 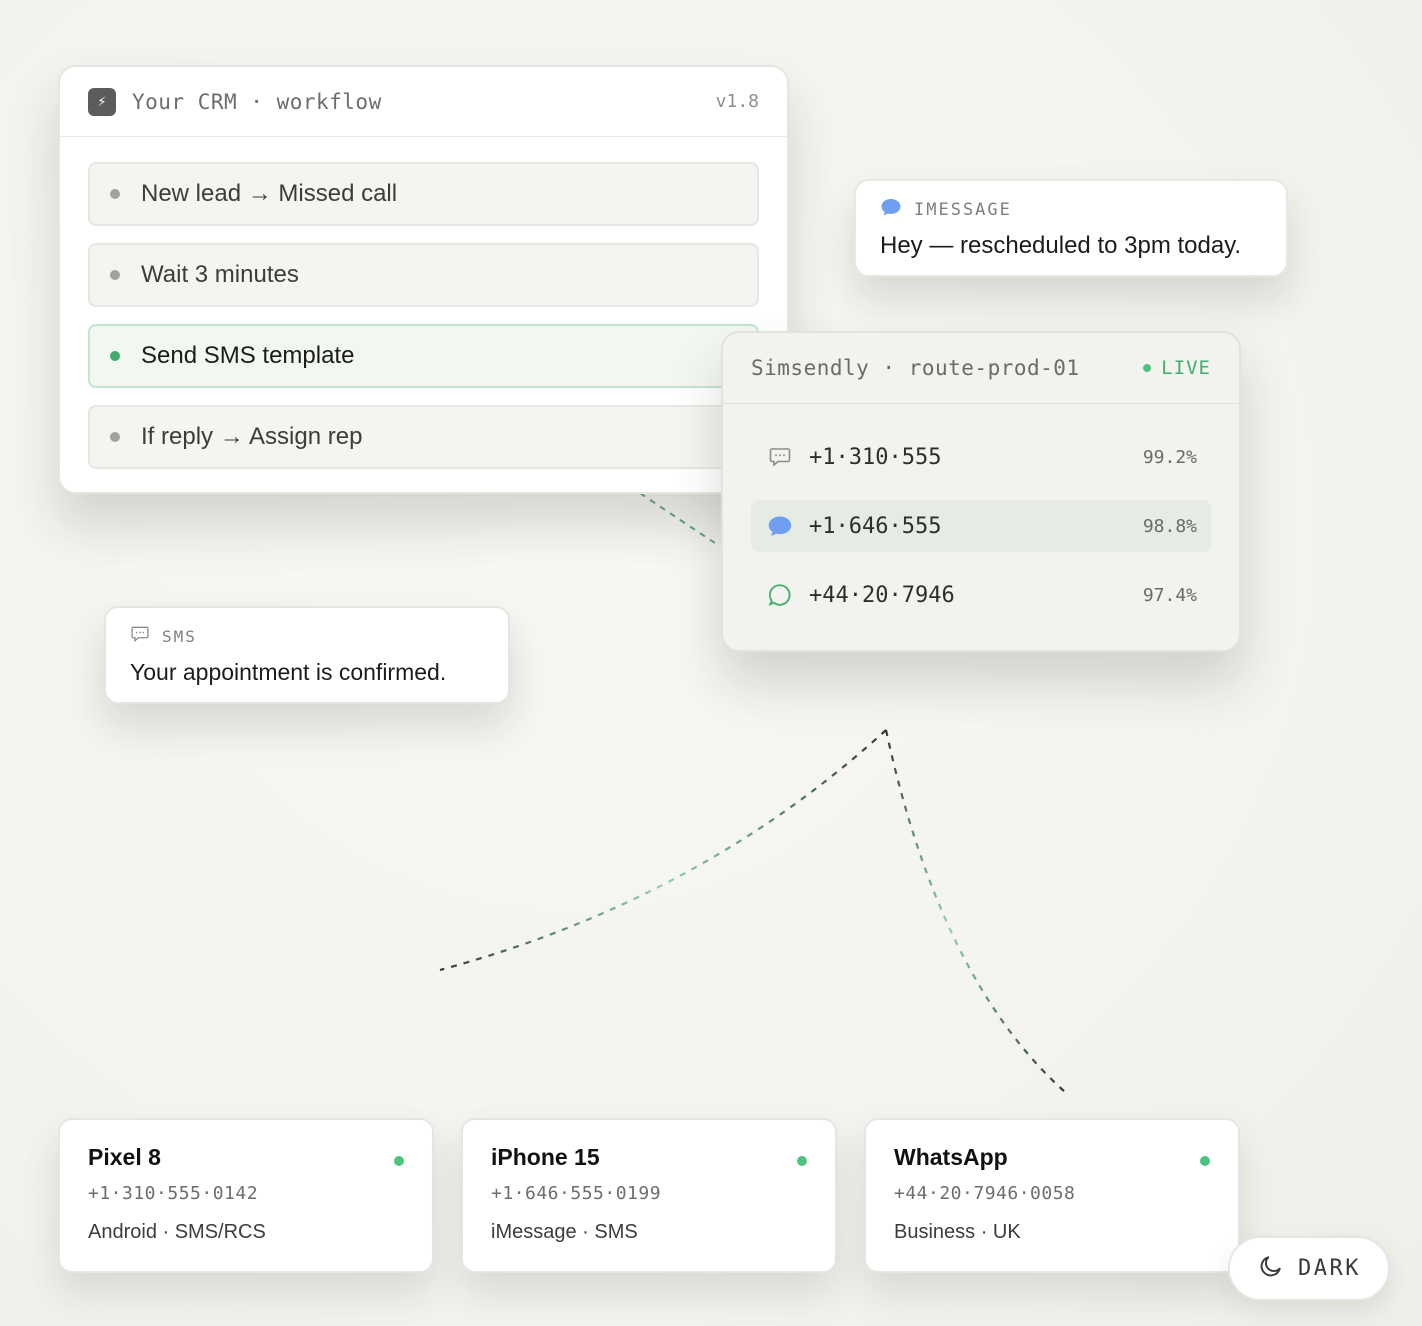 What do you see at coordinates (423, 102) in the screenshot?
I see `crm-header: ⚡ Your CRM · workflow v1.8` at bounding box center [423, 102].